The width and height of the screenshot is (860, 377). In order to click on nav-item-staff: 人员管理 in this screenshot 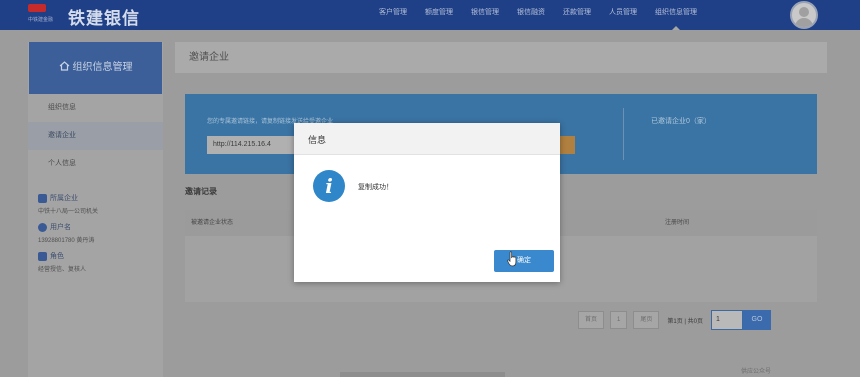, I will do `click(623, 15)`.